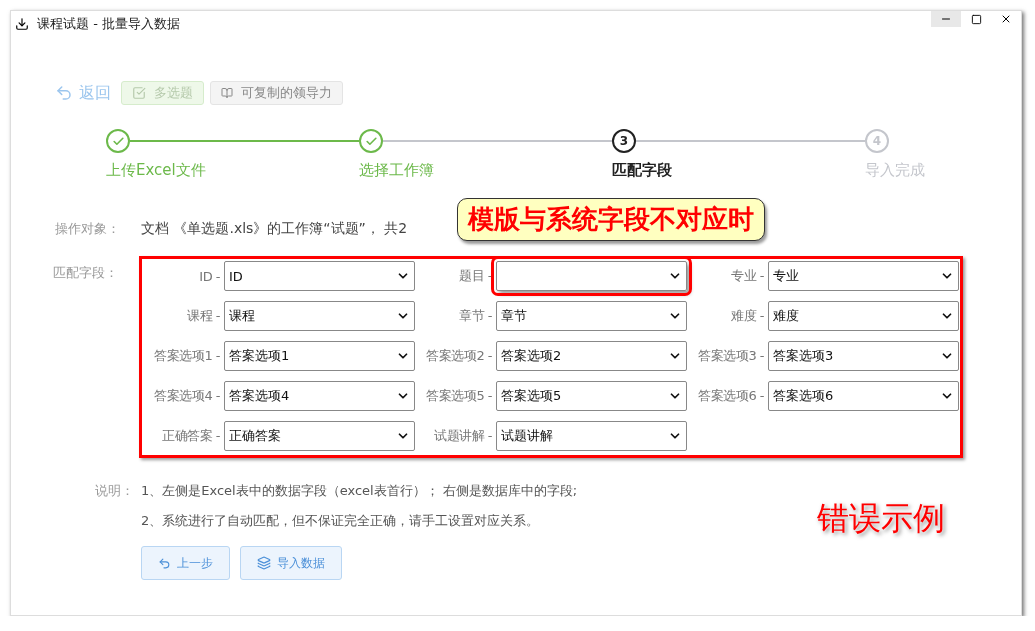  Describe the element at coordinates (747, 316) in the screenshot. I see `field-label: 难度 -` at that location.